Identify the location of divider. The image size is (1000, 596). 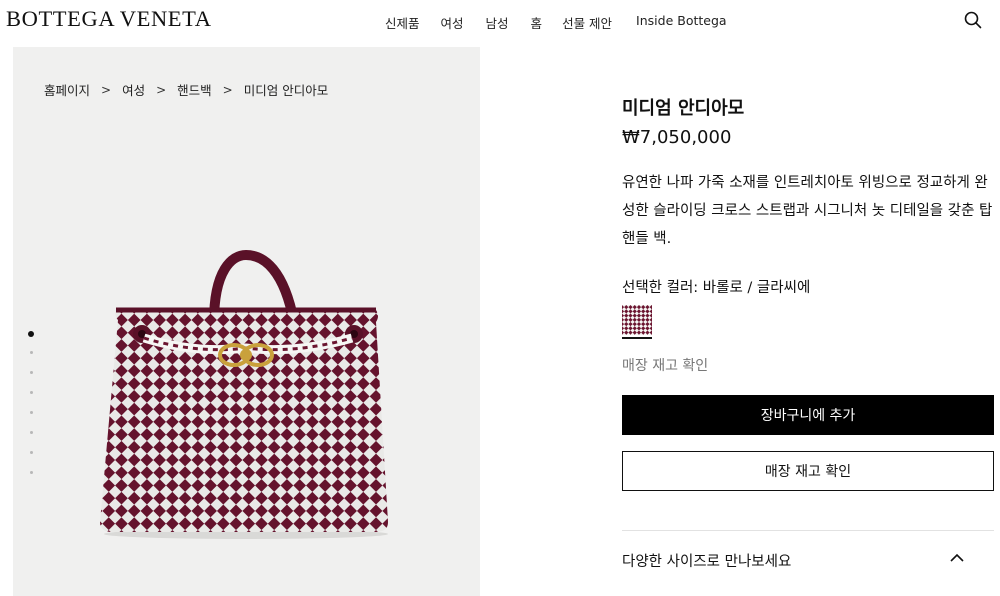
(808, 530).